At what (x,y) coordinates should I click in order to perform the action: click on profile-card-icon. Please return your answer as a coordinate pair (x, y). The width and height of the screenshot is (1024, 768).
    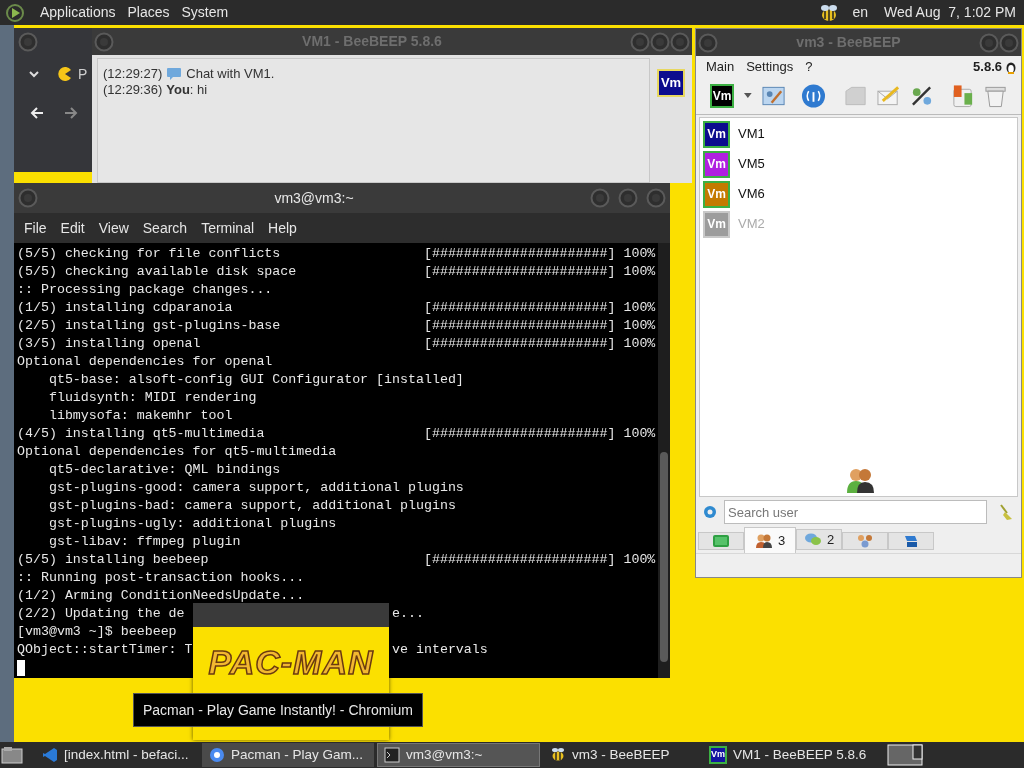
    Looking at the image, I should click on (773, 95).